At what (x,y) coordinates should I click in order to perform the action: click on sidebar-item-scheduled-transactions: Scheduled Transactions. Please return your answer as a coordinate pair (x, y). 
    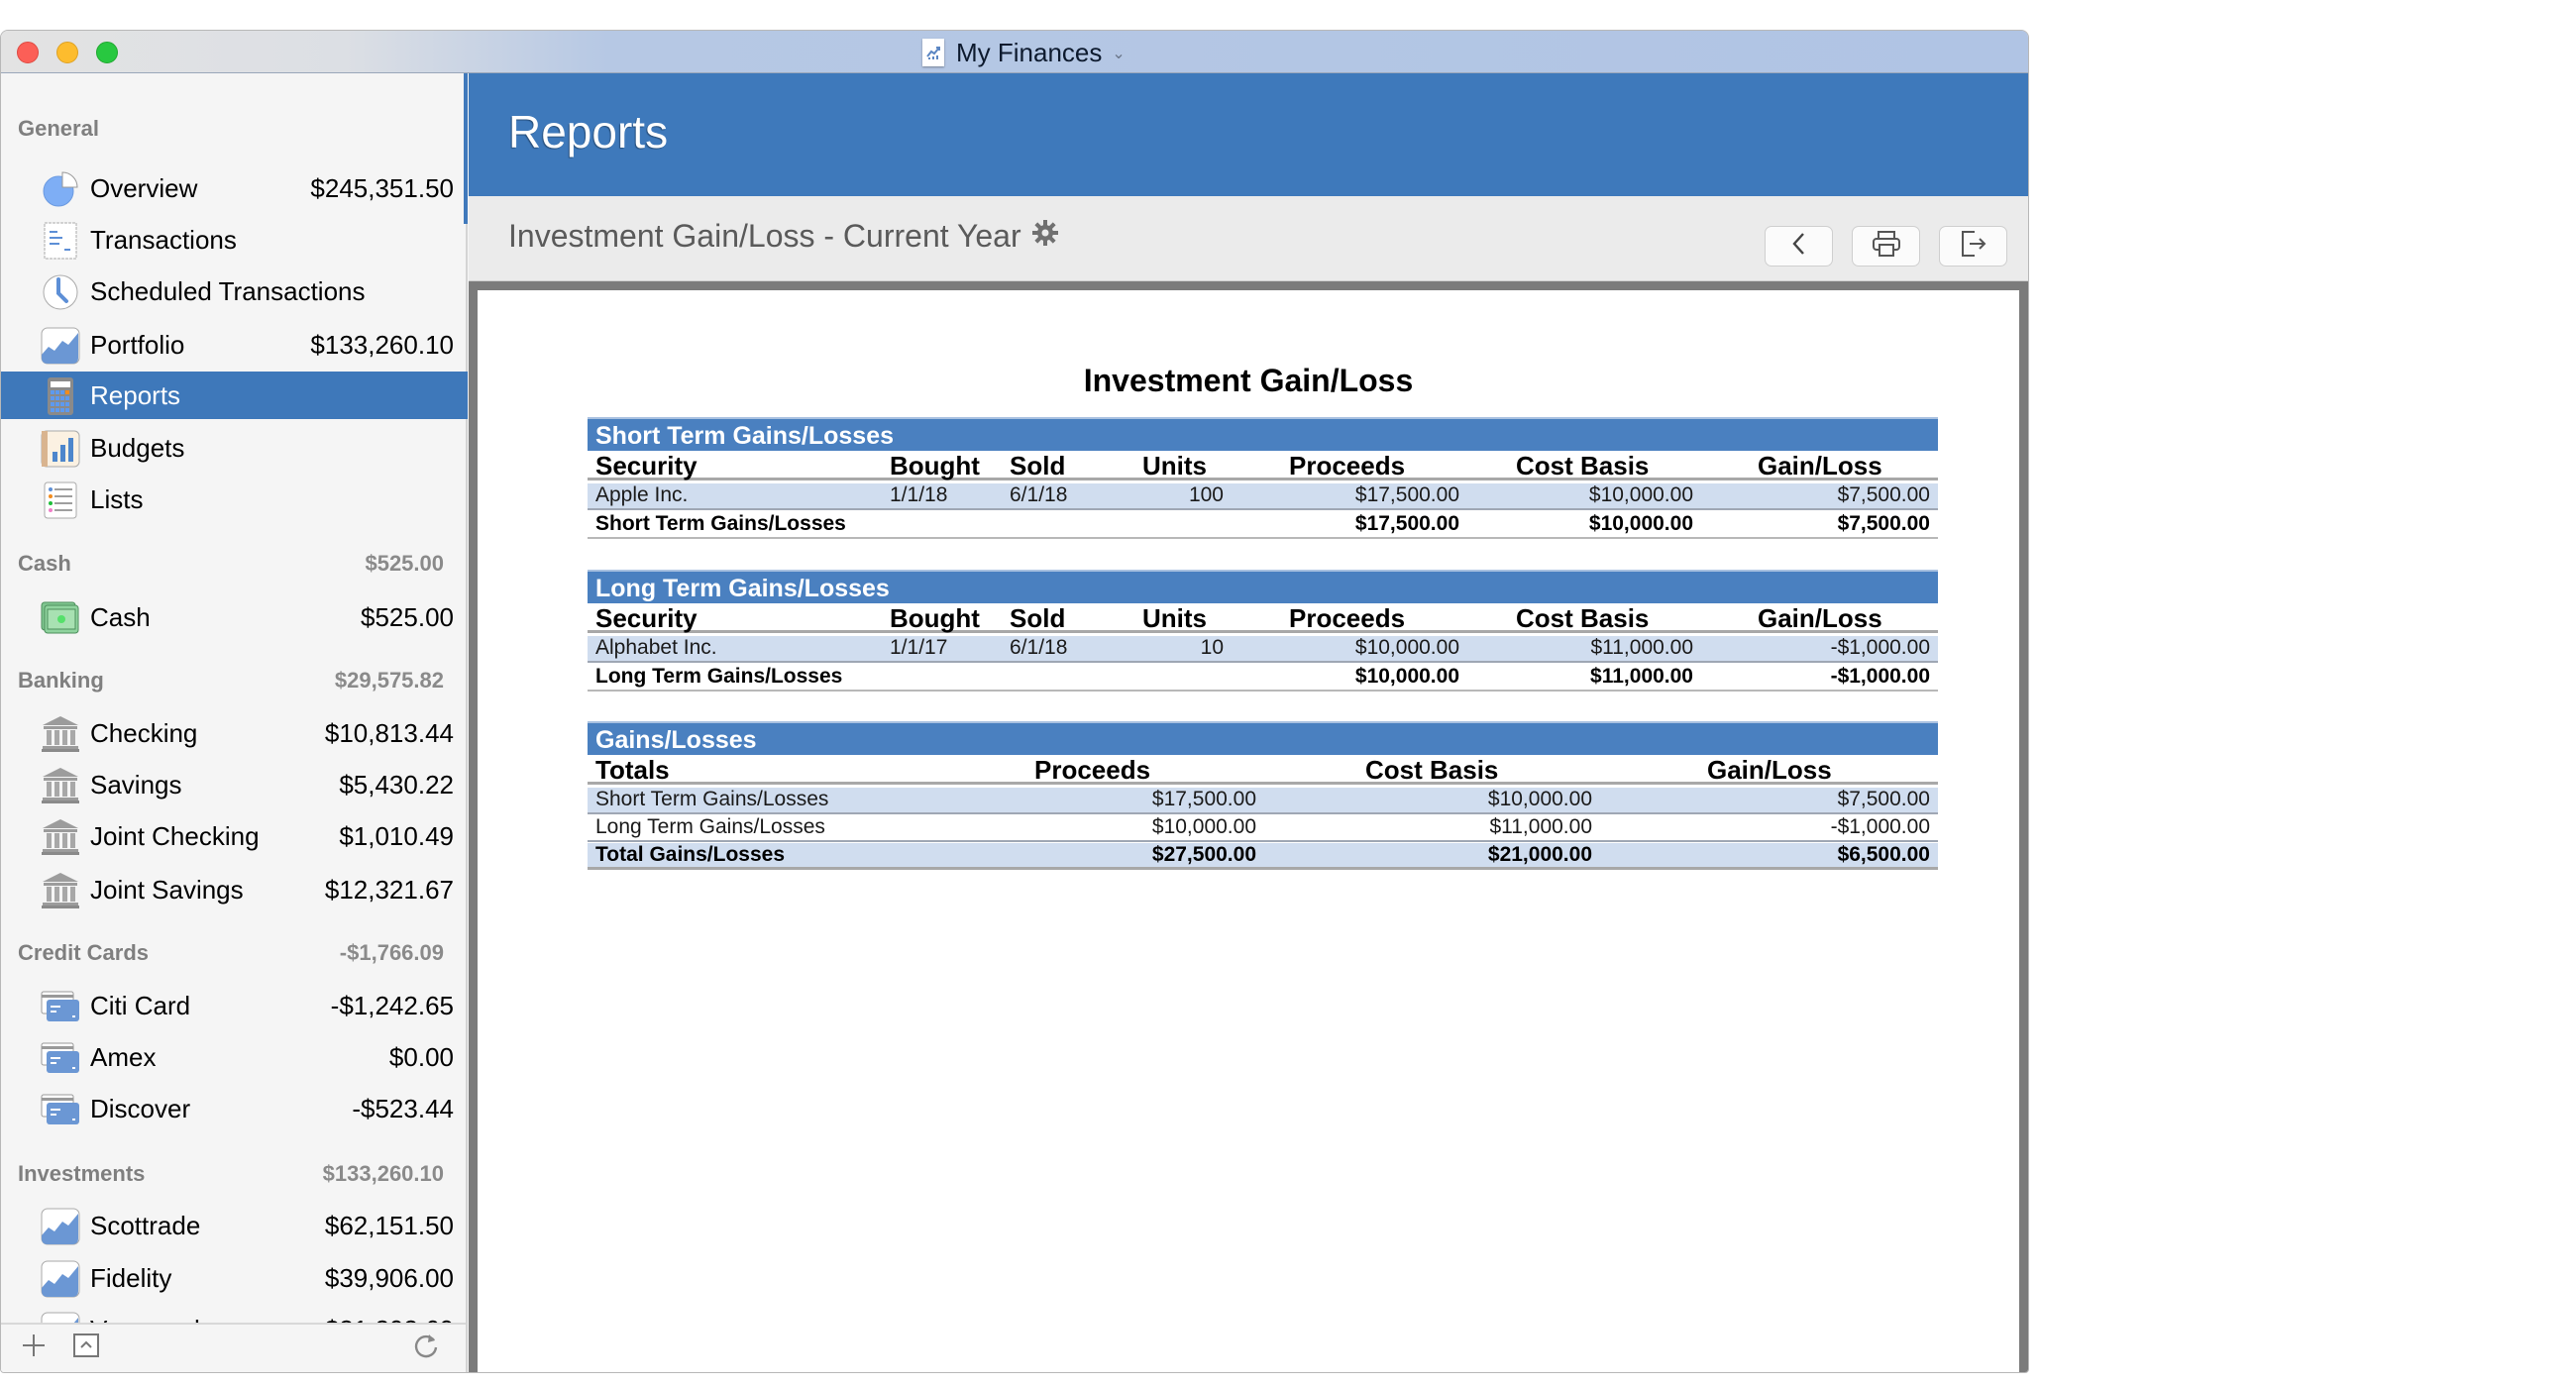
    Looking at the image, I should click on (234, 291).